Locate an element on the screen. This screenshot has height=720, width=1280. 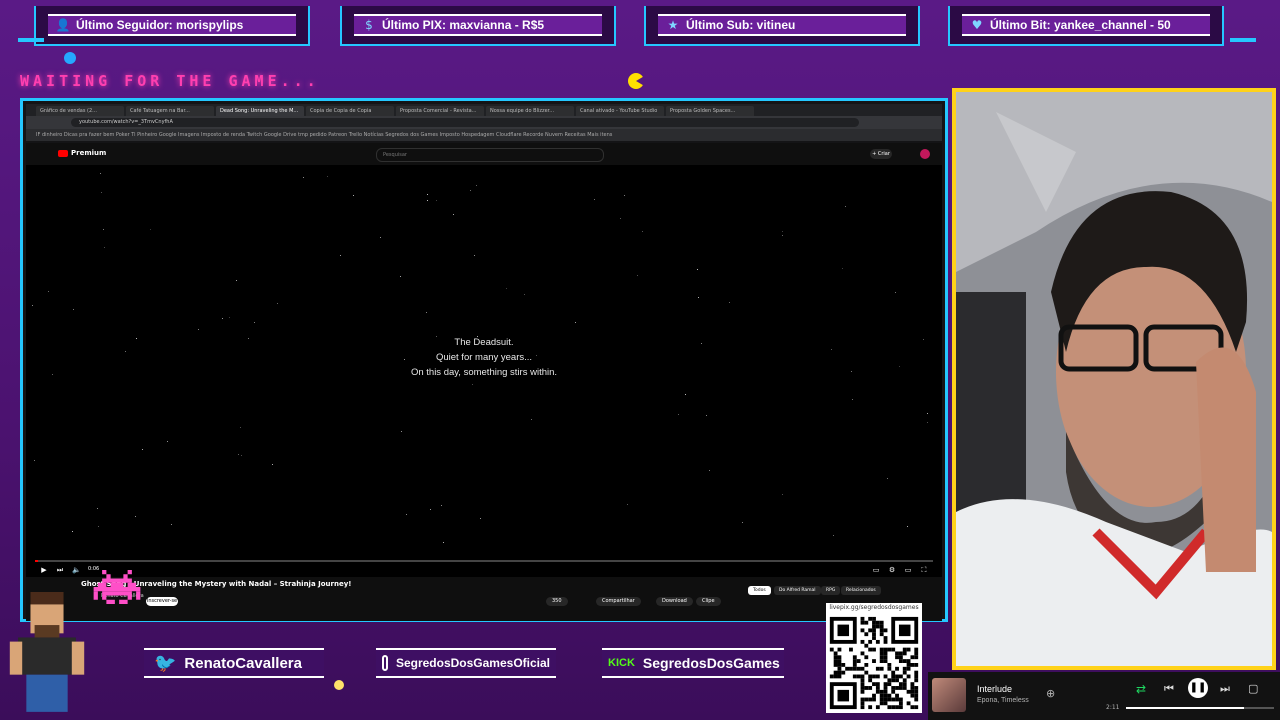
youtube-play-icon is located at coordinates (63, 153).